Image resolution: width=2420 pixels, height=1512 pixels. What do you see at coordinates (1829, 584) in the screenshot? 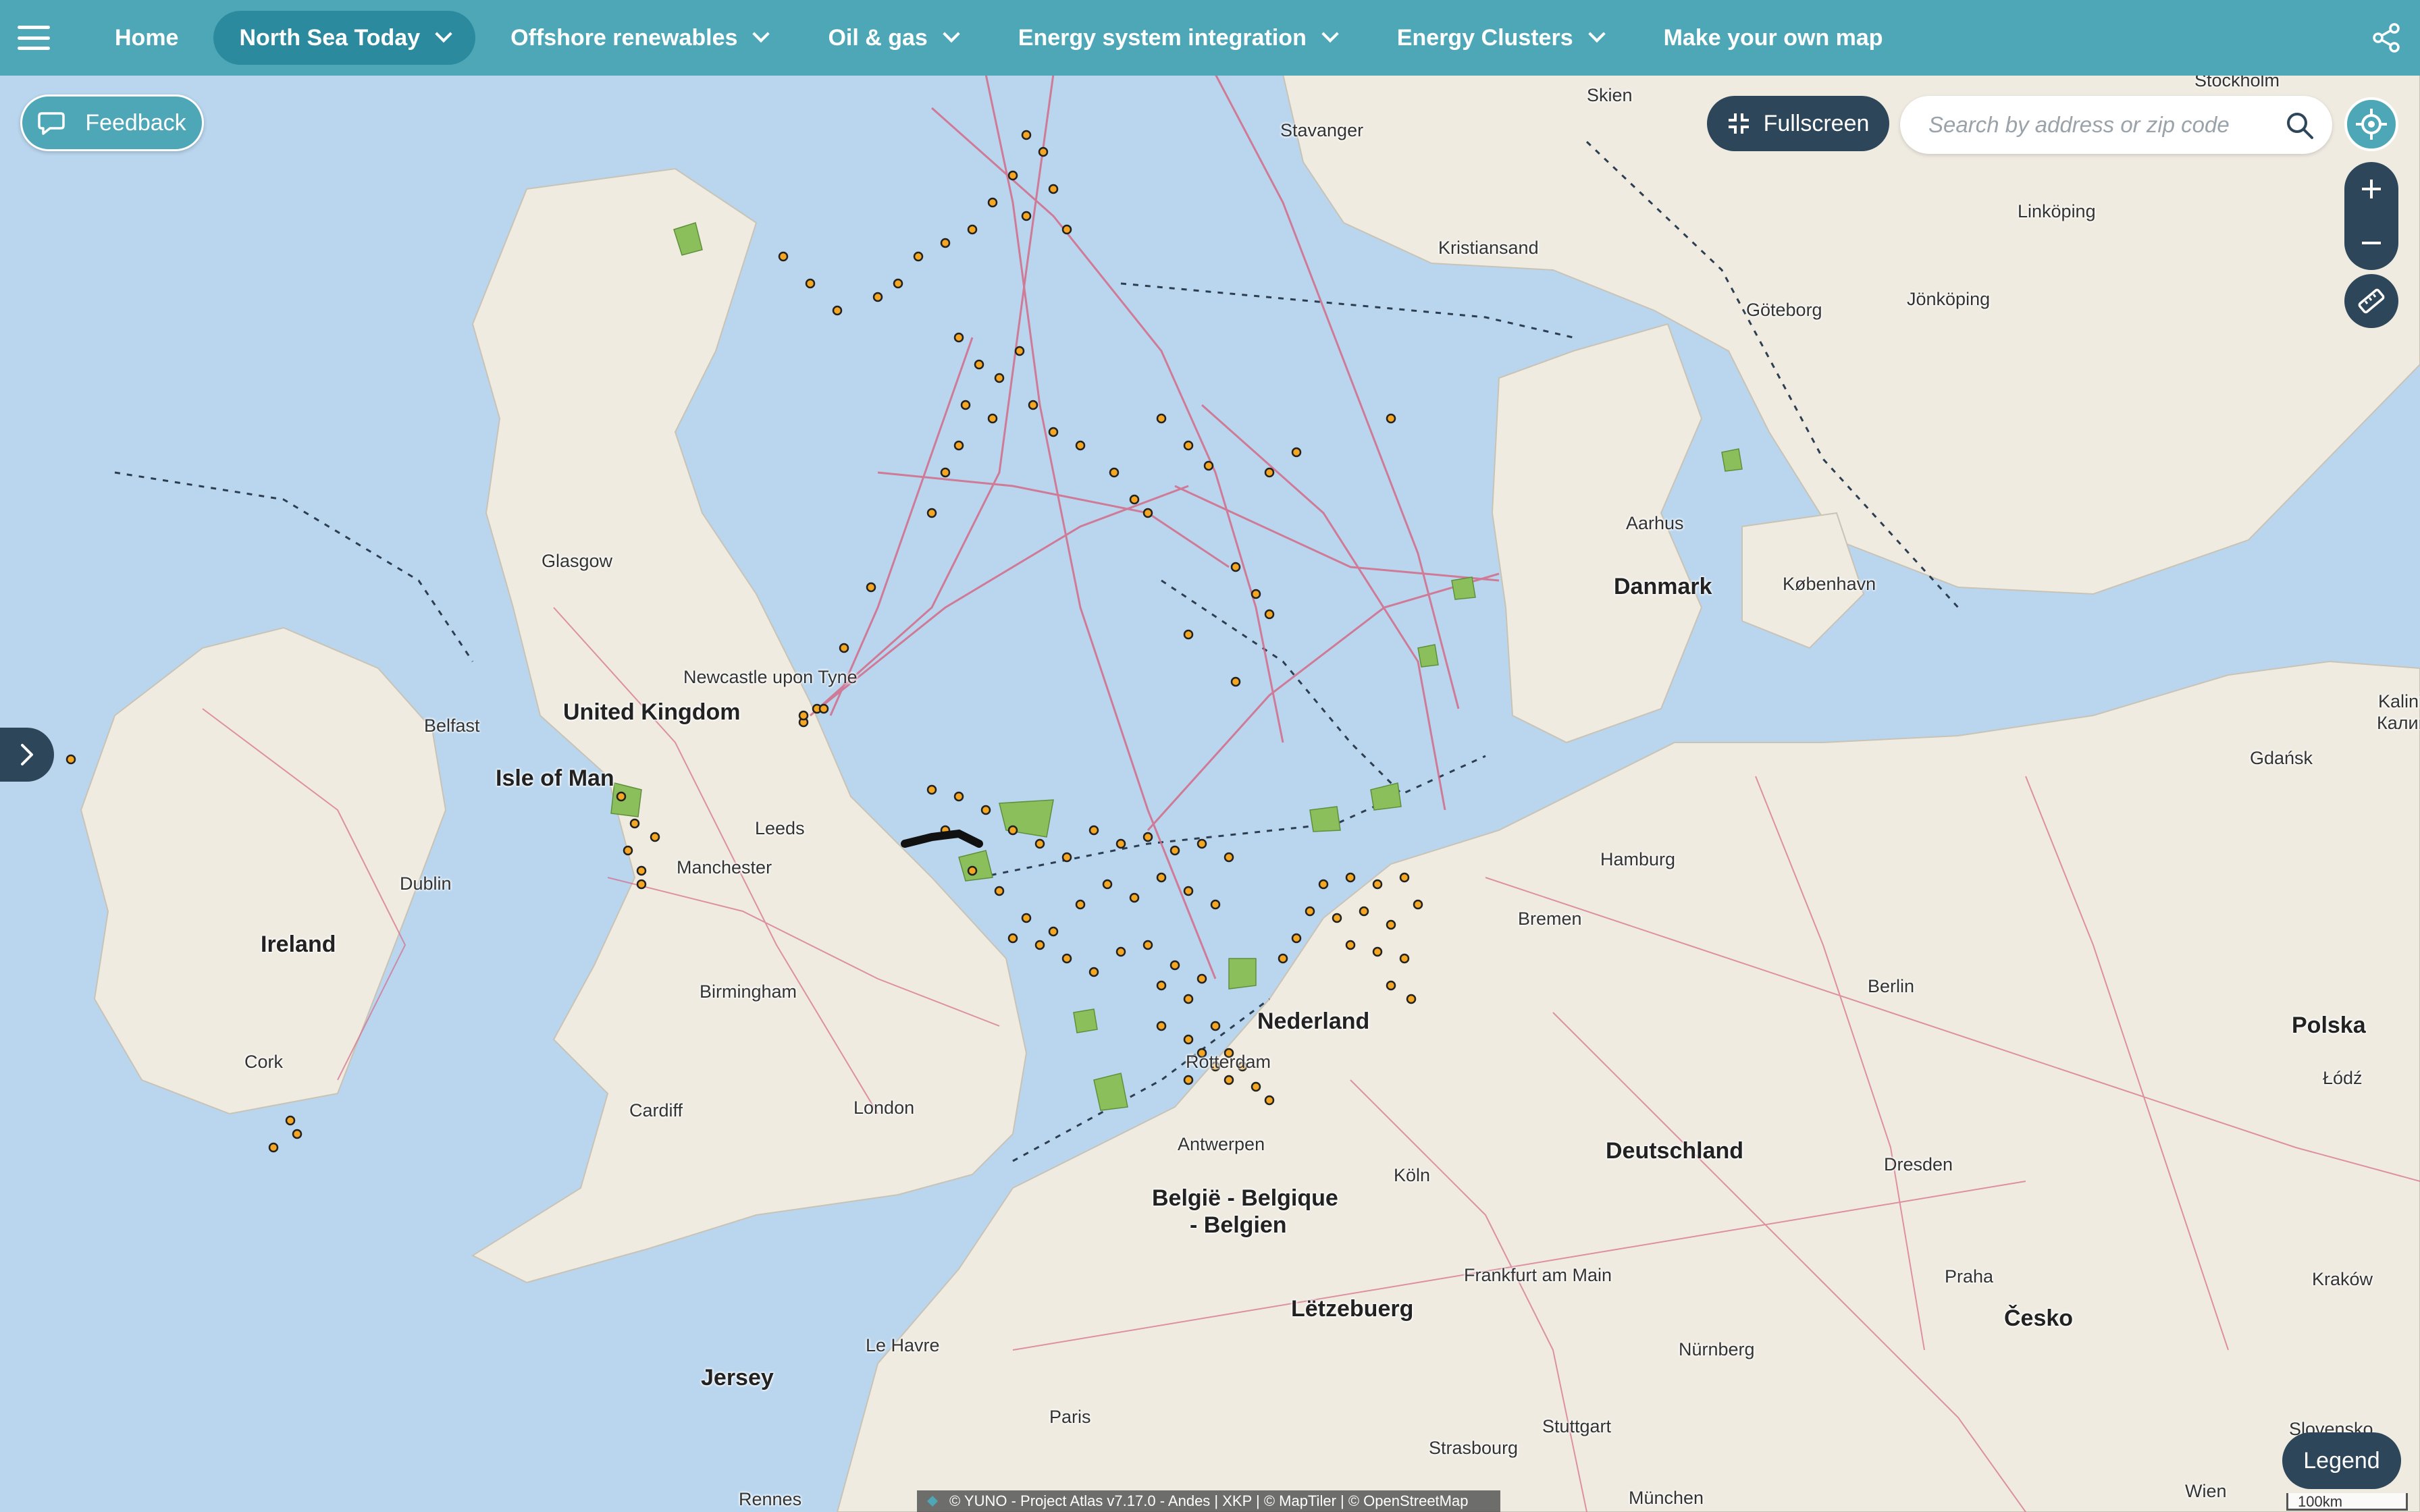
I see `map-label: København` at bounding box center [1829, 584].